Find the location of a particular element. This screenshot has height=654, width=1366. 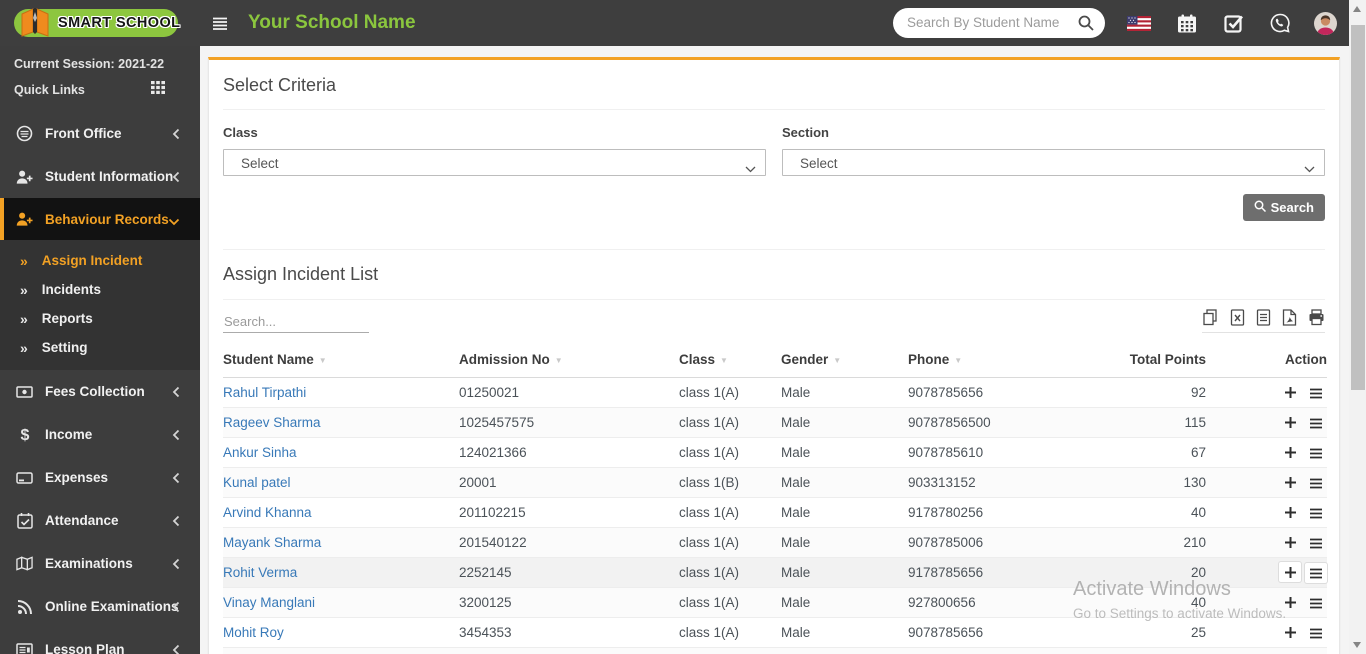

student-name-link: Vinay Manglani is located at coordinates (269, 602).